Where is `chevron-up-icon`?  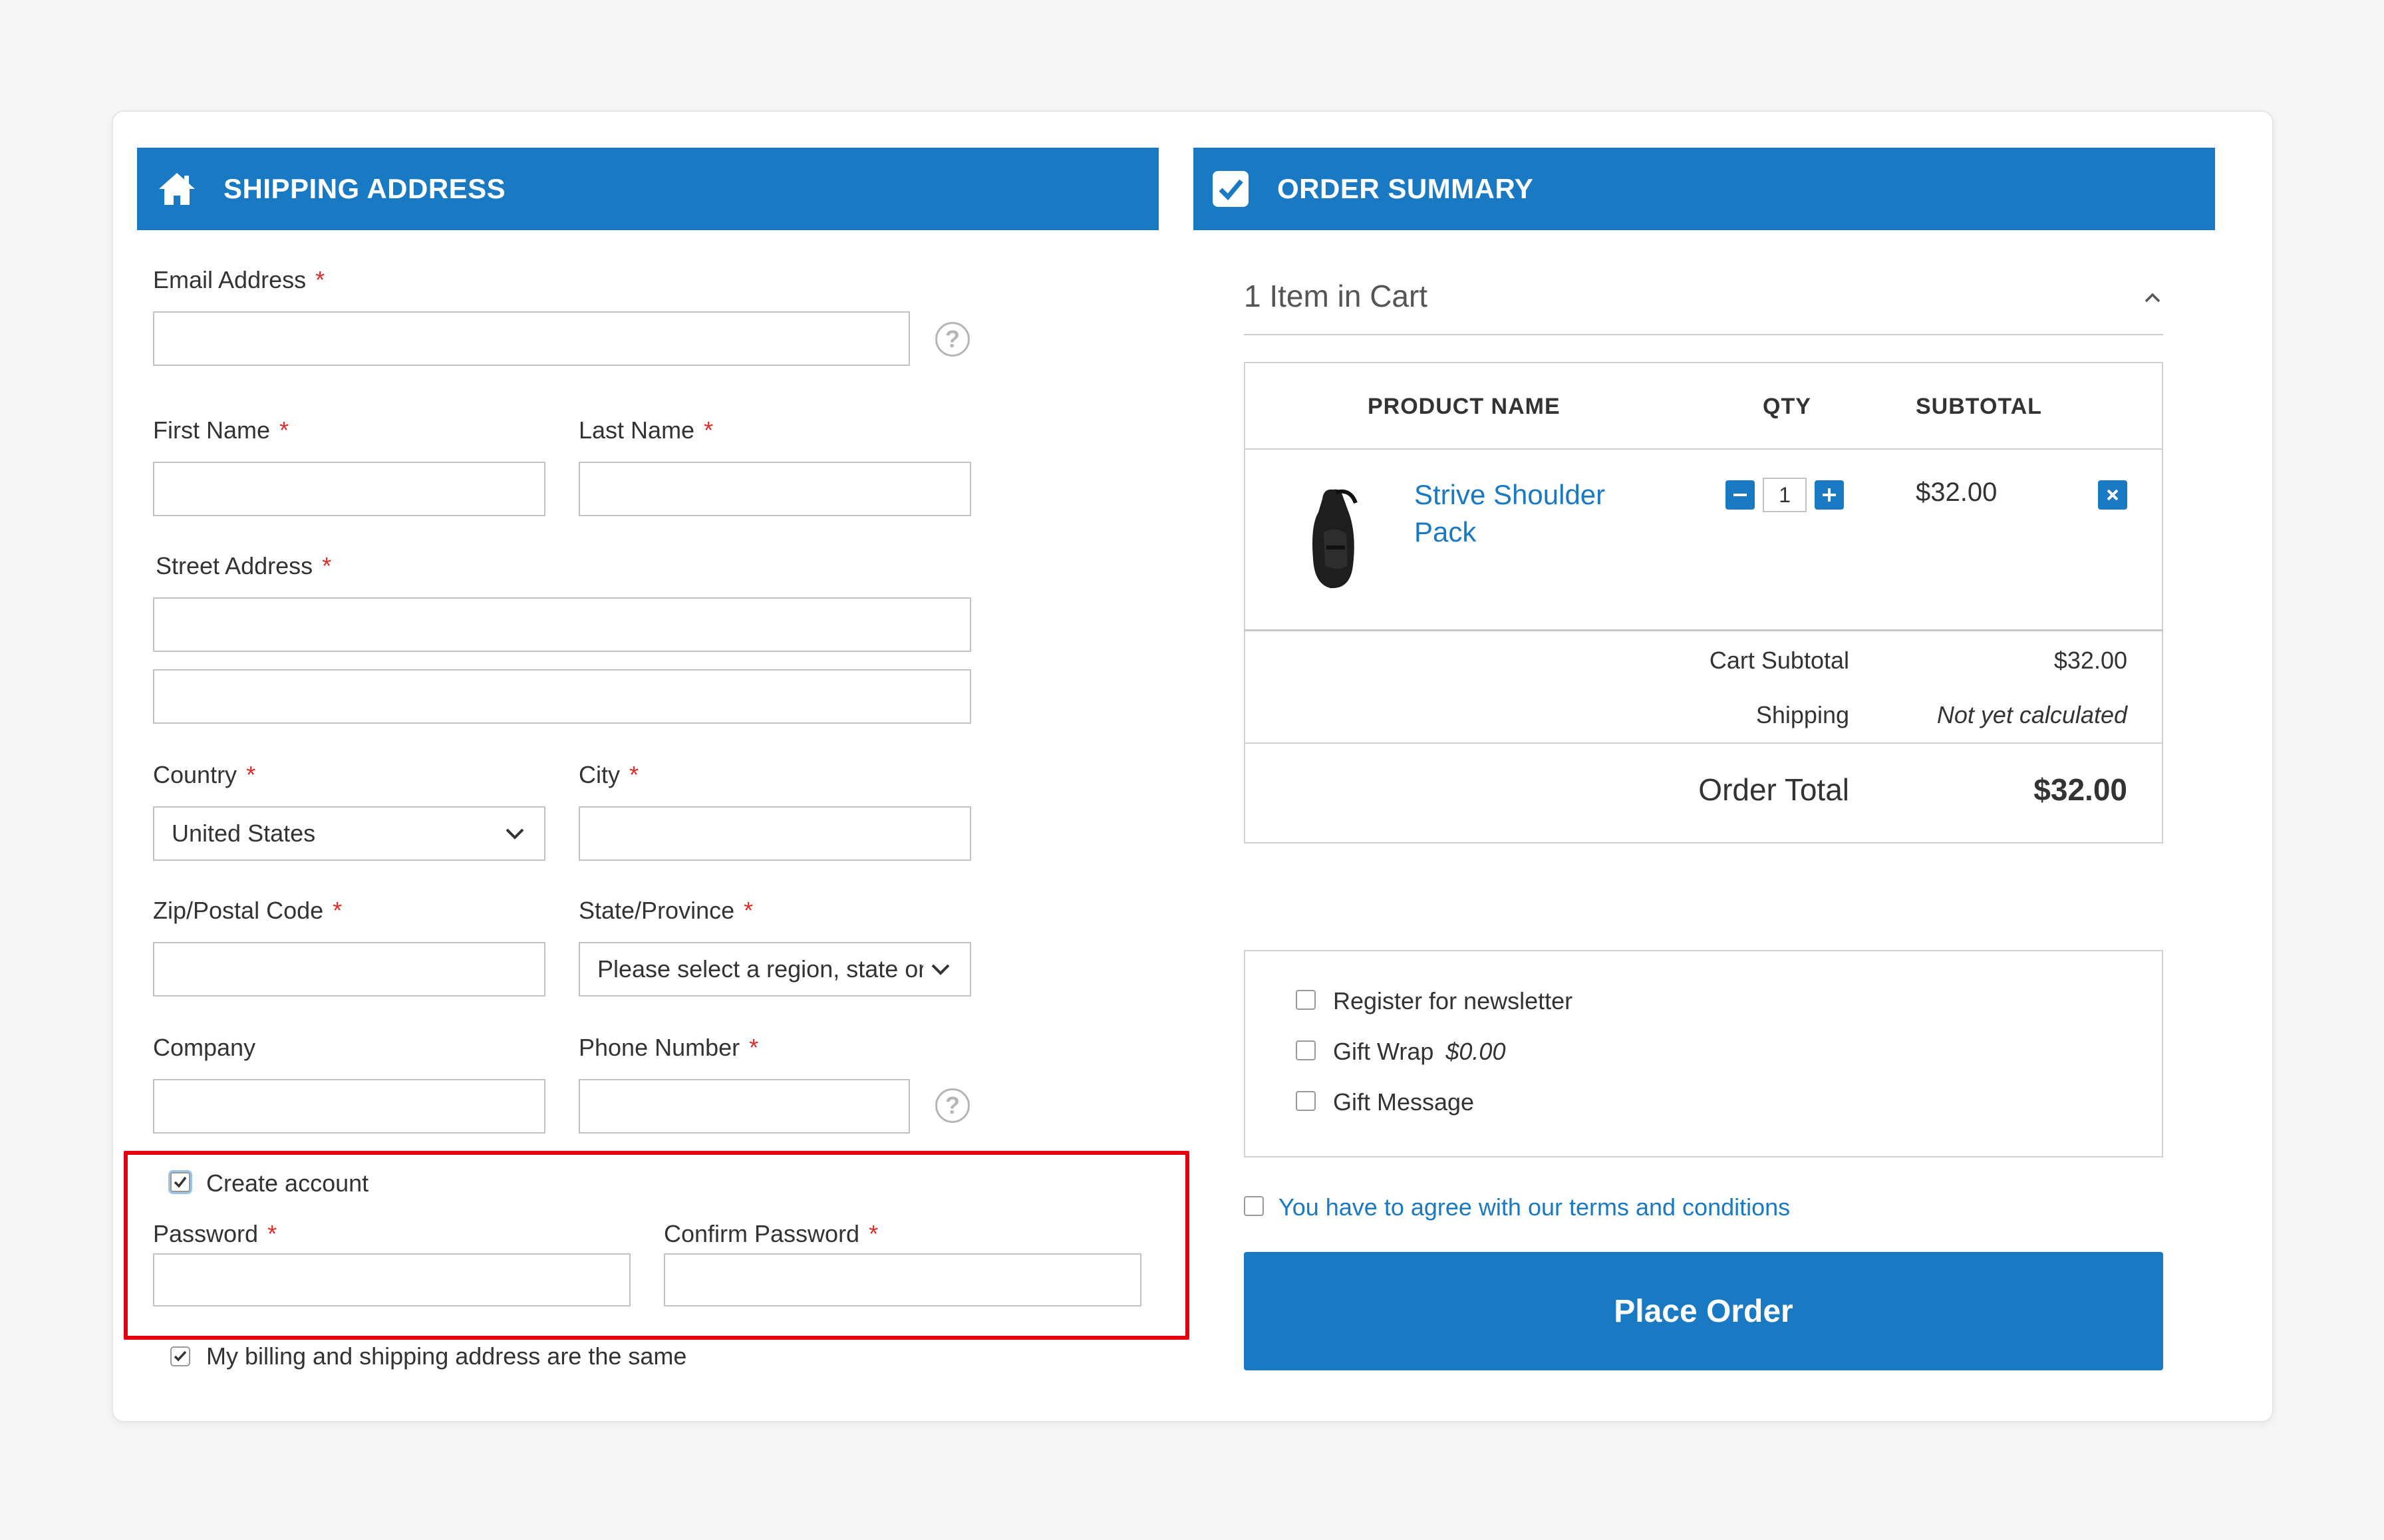
chevron-up-icon is located at coordinates (2152, 298).